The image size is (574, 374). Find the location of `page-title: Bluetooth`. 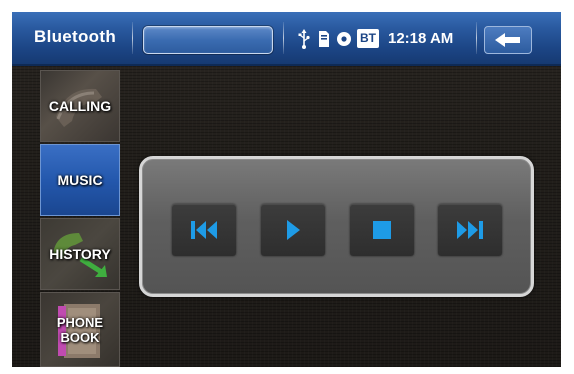

page-title: Bluetooth is located at coordinates (75, 36).